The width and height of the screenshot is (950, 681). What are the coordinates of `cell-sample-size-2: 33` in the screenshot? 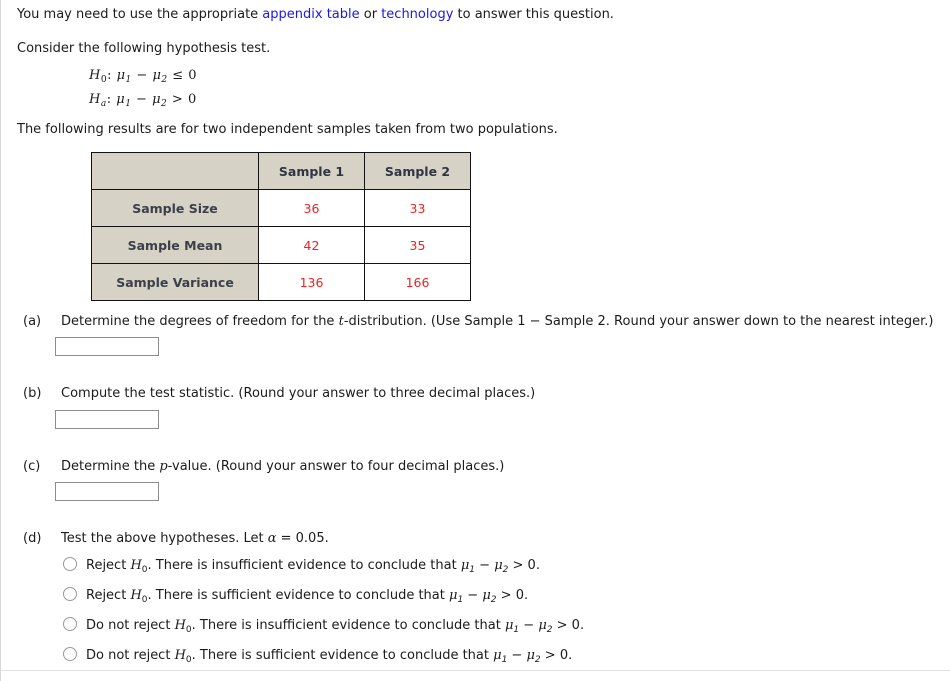 It's located at (417, 208).